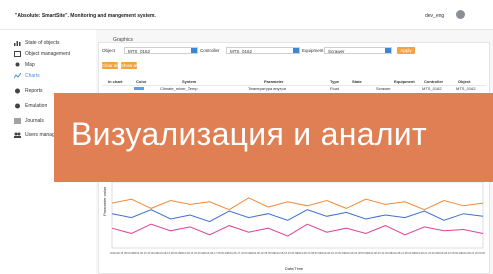 The height and width of the screenshot is (274, 493). I want to click on equipment-select: Scrawer, so click(358, 50).